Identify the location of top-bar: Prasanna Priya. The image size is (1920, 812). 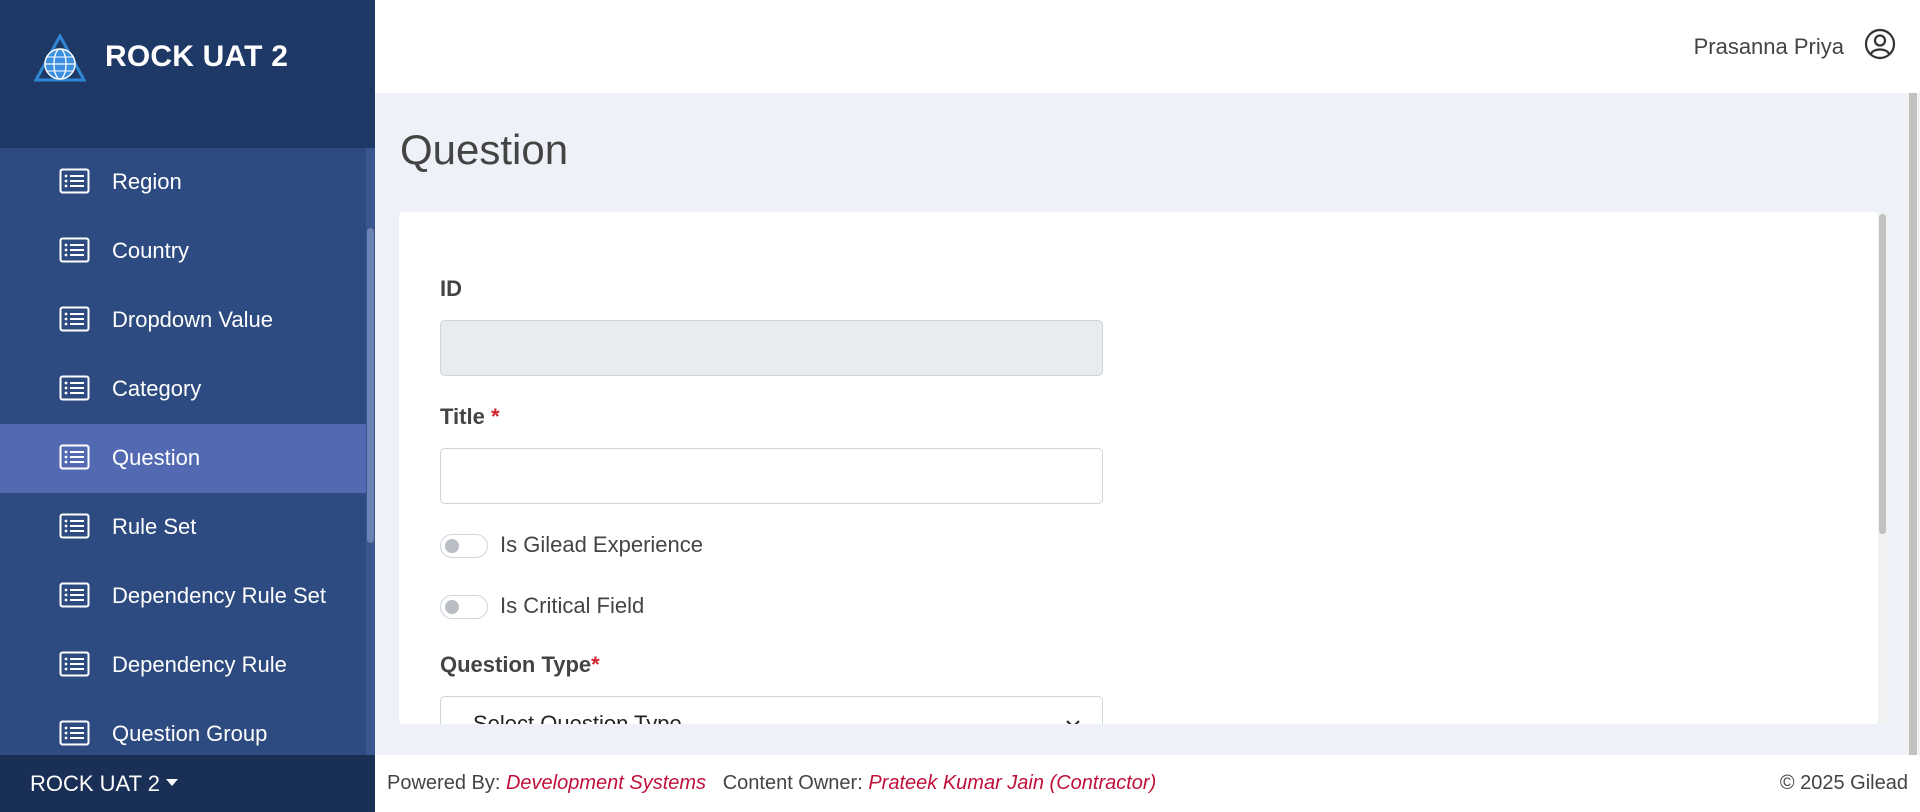
(1147, 46).